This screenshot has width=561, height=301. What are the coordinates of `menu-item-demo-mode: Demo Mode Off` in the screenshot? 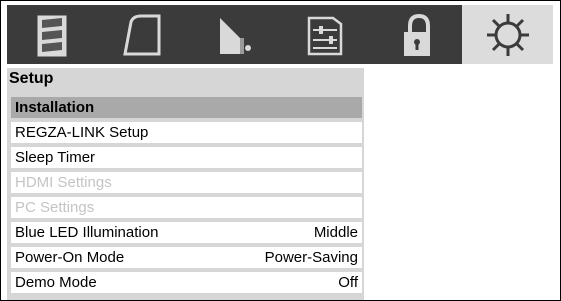 It's located at (186, 282).